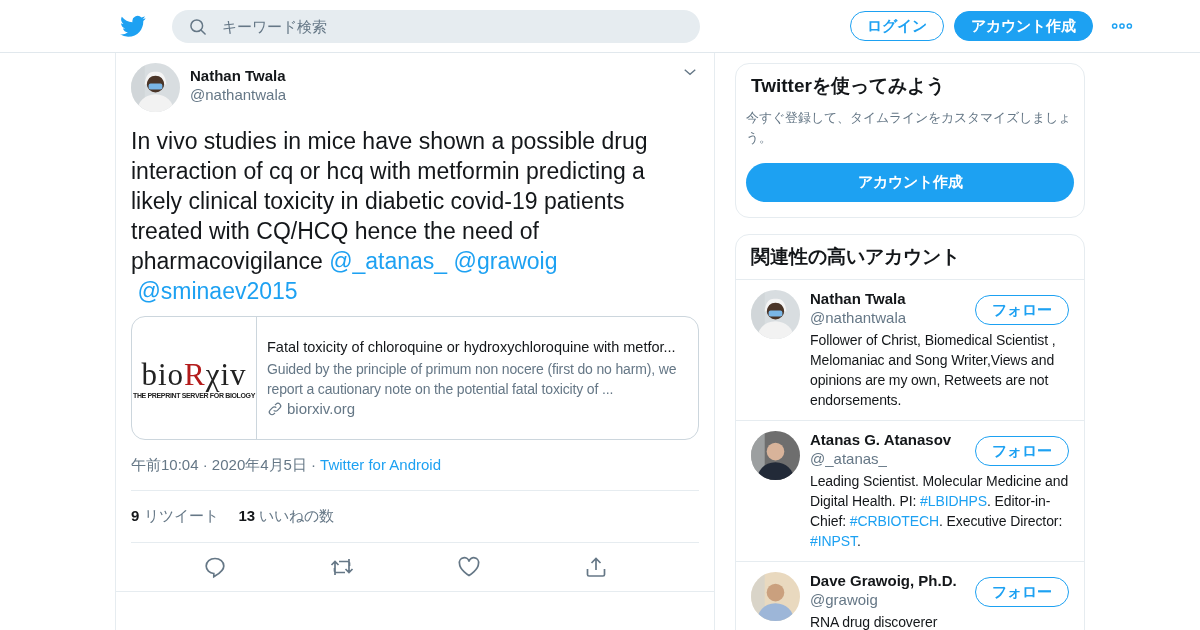 The height and width of the screenshot is (630, 1200). I want to click on mention-link: @grawoig, so click(505, 261).